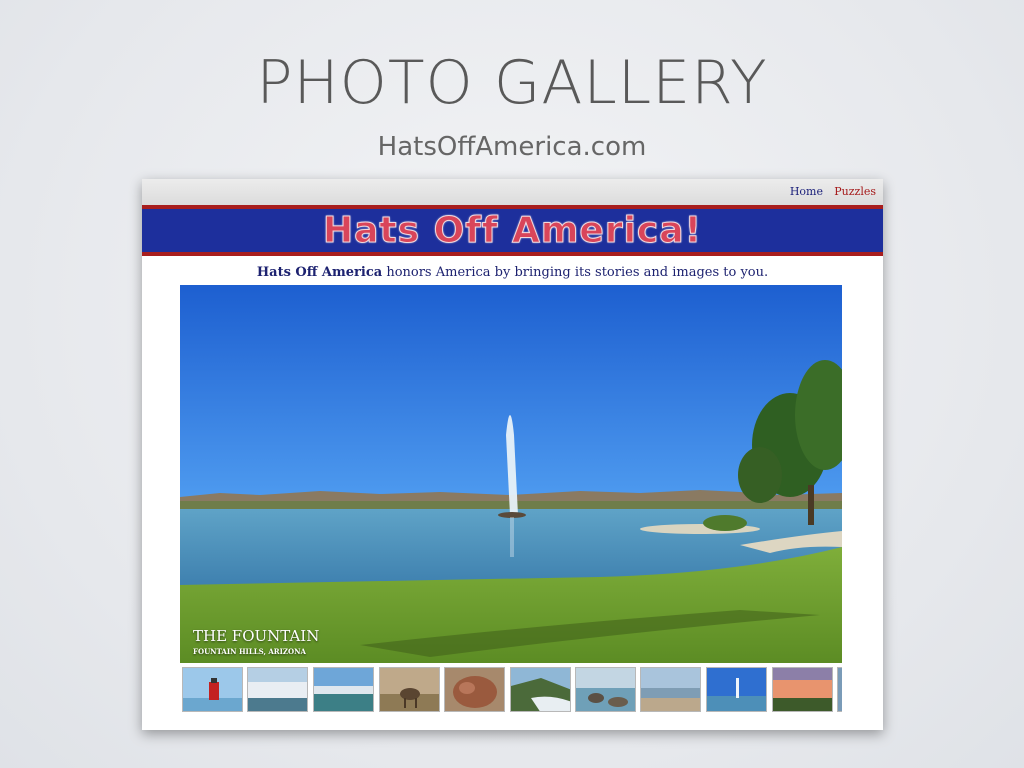 The image size is (1024, 768). Describe the element at coordinates (256, 636) in the screenshot. I see `photo-title: THE FOUNTAIN` at that location.